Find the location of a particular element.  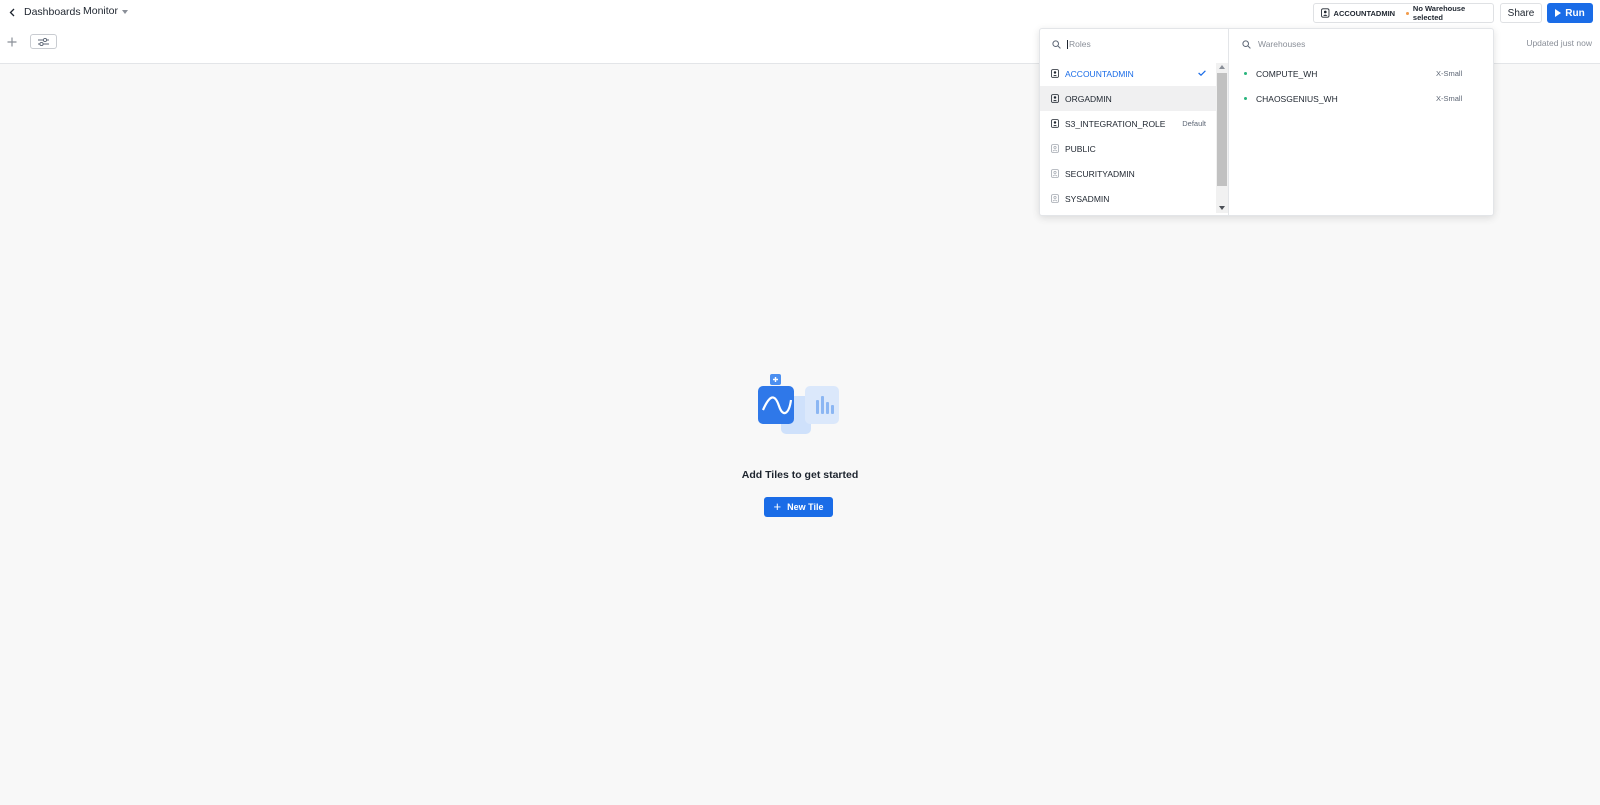

empty-dashboard-illustration is located at coordinates (800, 409).